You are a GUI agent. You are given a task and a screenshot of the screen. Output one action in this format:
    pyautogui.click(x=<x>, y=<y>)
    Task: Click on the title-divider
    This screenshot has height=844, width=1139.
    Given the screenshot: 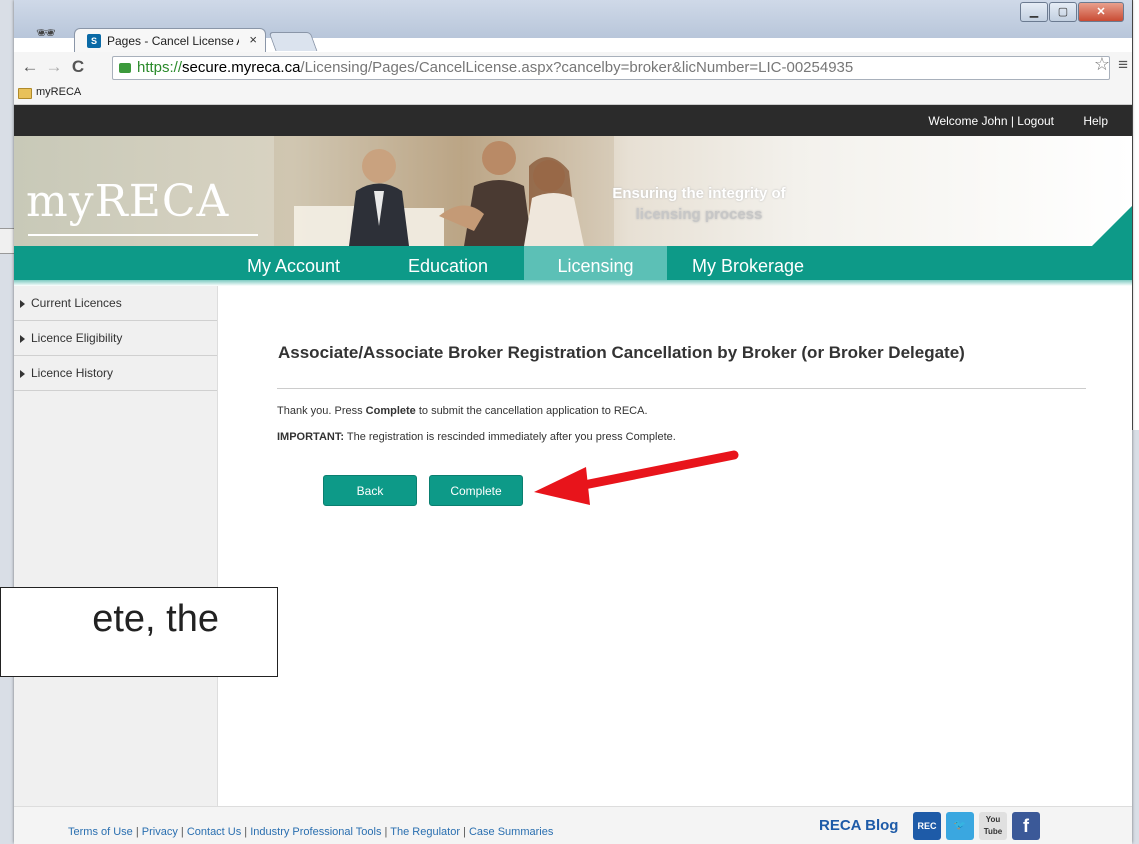 What is the action you would take?
    pyautogui.click(x=681, y=388)
    